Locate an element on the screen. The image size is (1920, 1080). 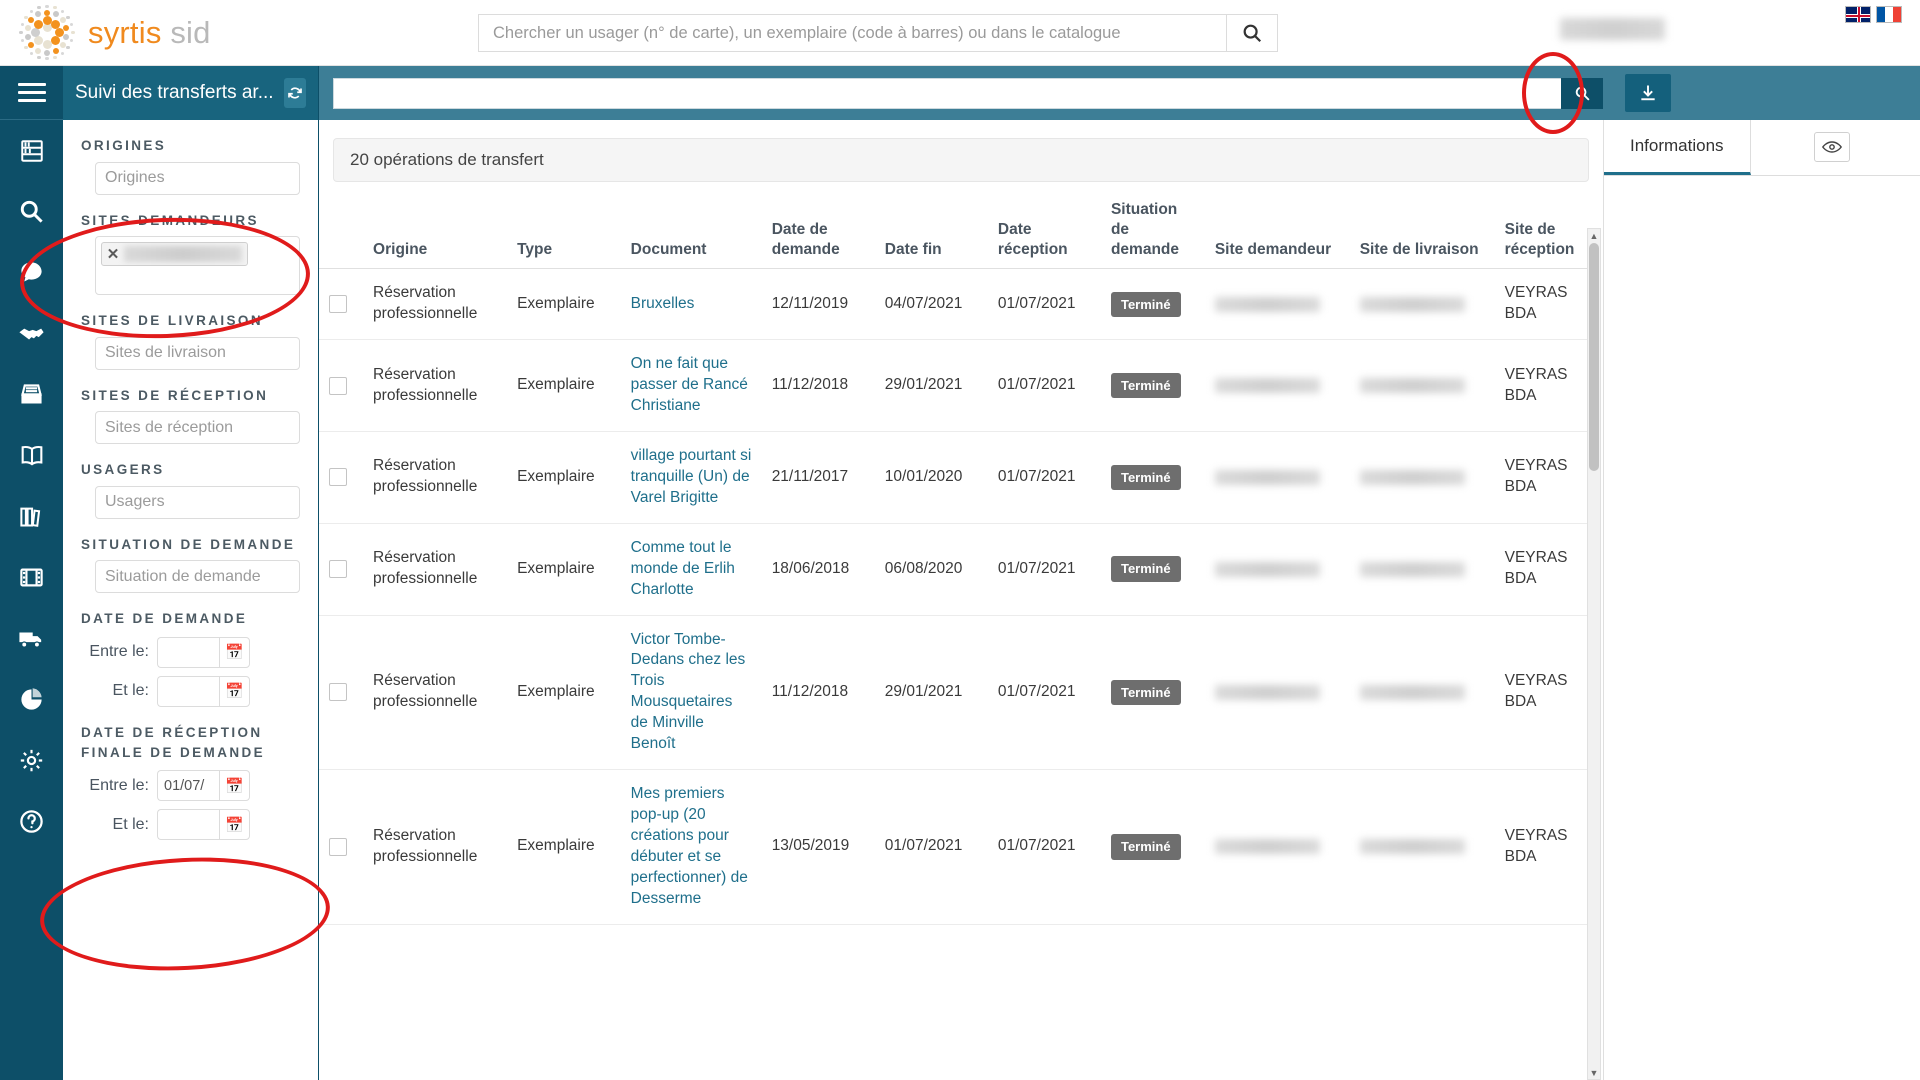
cell-date-reception: 01/07/2021 is located at coordinates (1044, 386).